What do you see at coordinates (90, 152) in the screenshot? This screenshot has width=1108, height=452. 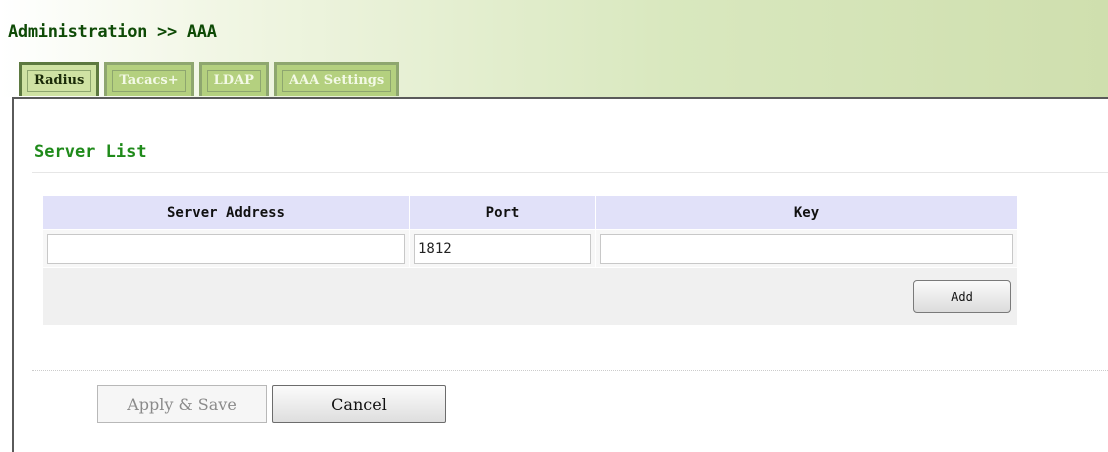 I see `section-title: Server List` at bounding box center [90, 152].